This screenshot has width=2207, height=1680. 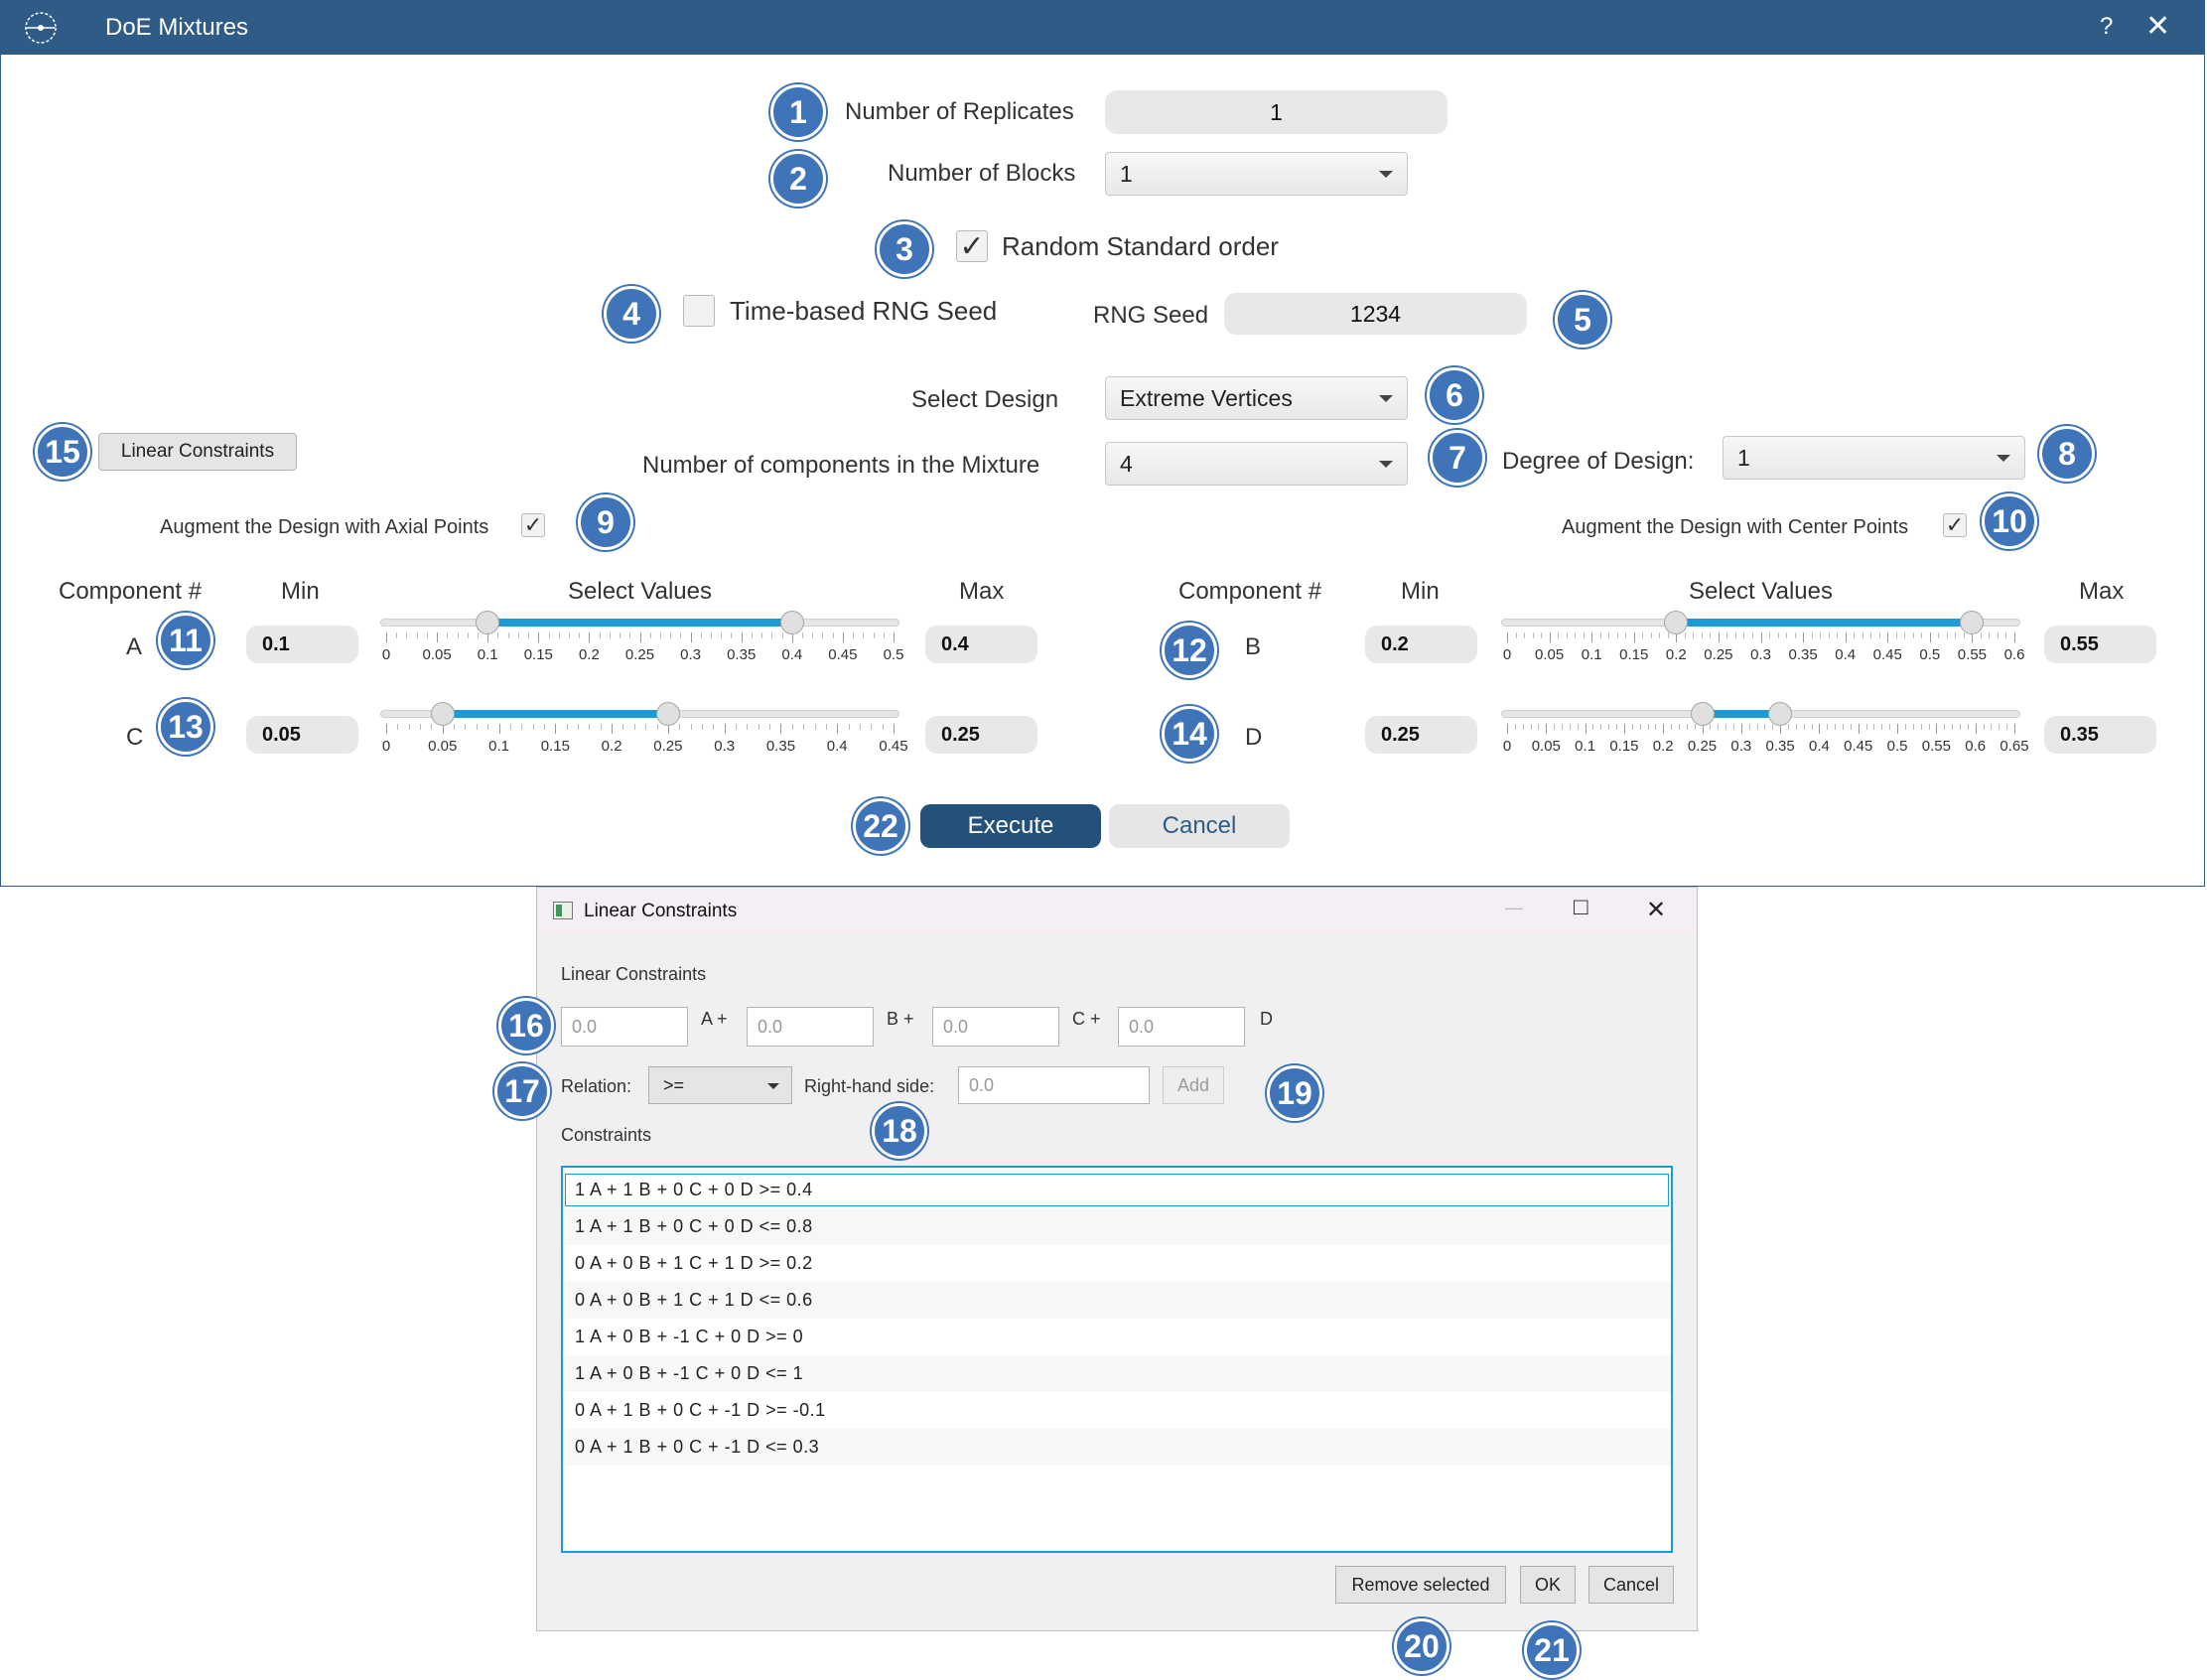 I want to click on component-b-max-input: 0.55, so click(x=2100, y=644).